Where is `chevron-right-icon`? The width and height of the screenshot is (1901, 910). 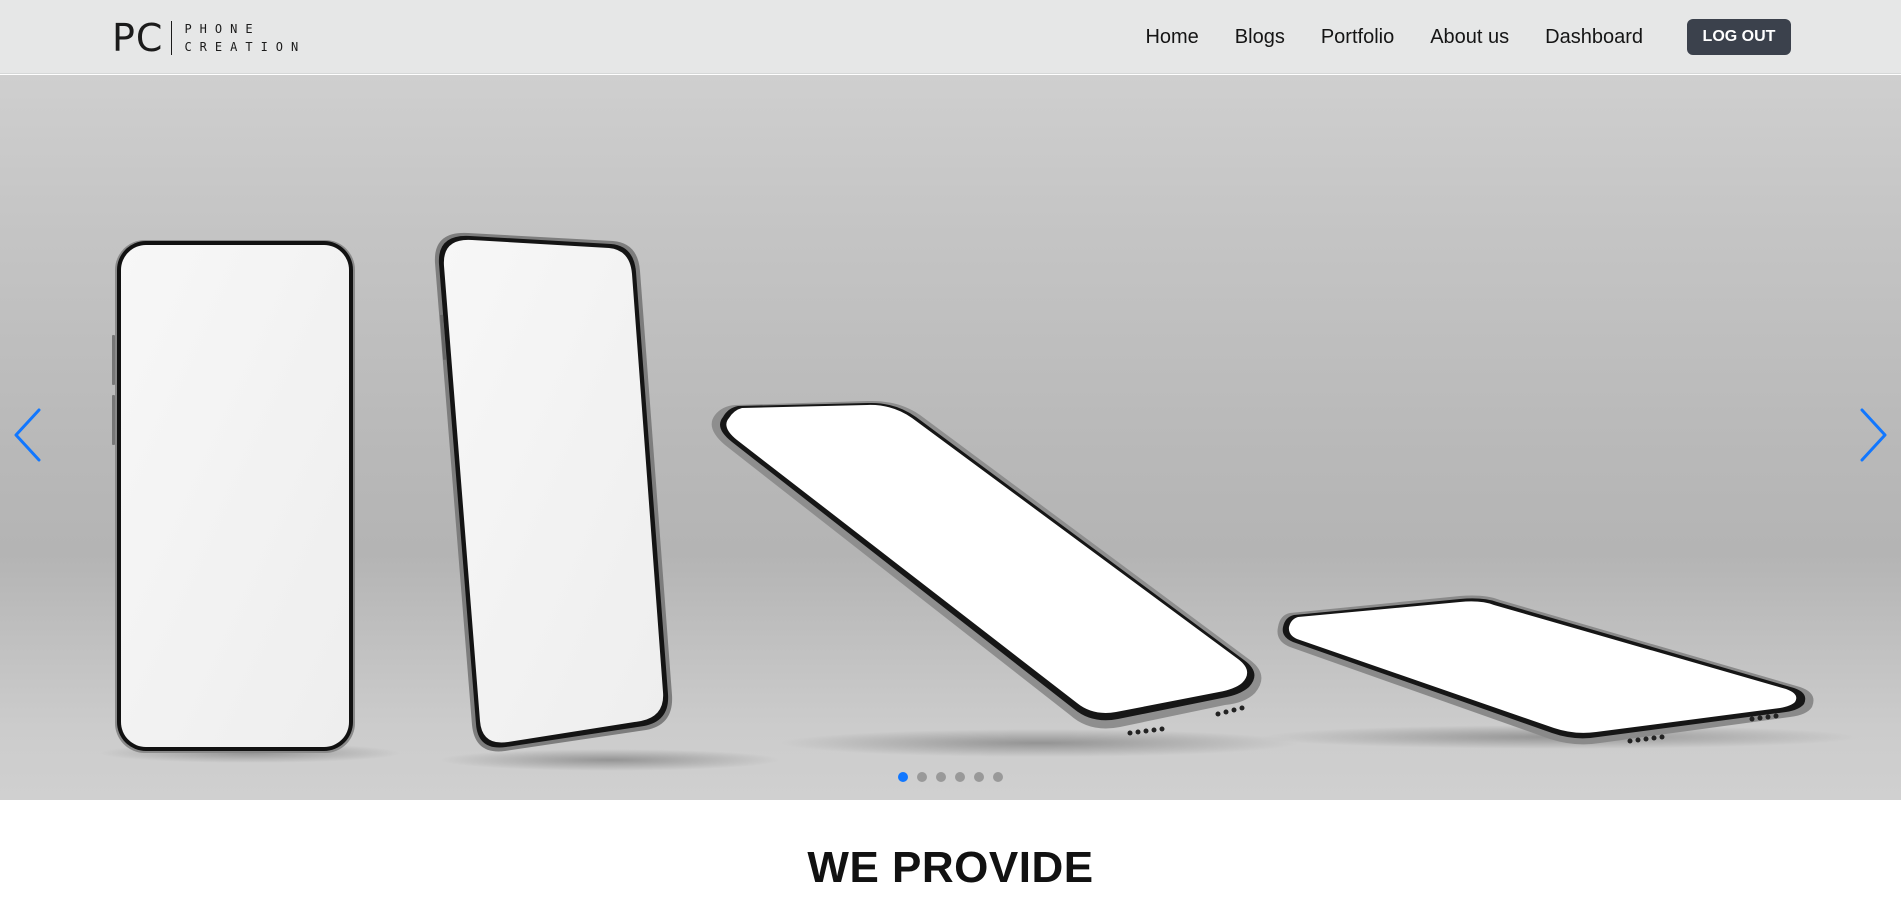
chevron-right-icon is located at coordinates (1873, 435).